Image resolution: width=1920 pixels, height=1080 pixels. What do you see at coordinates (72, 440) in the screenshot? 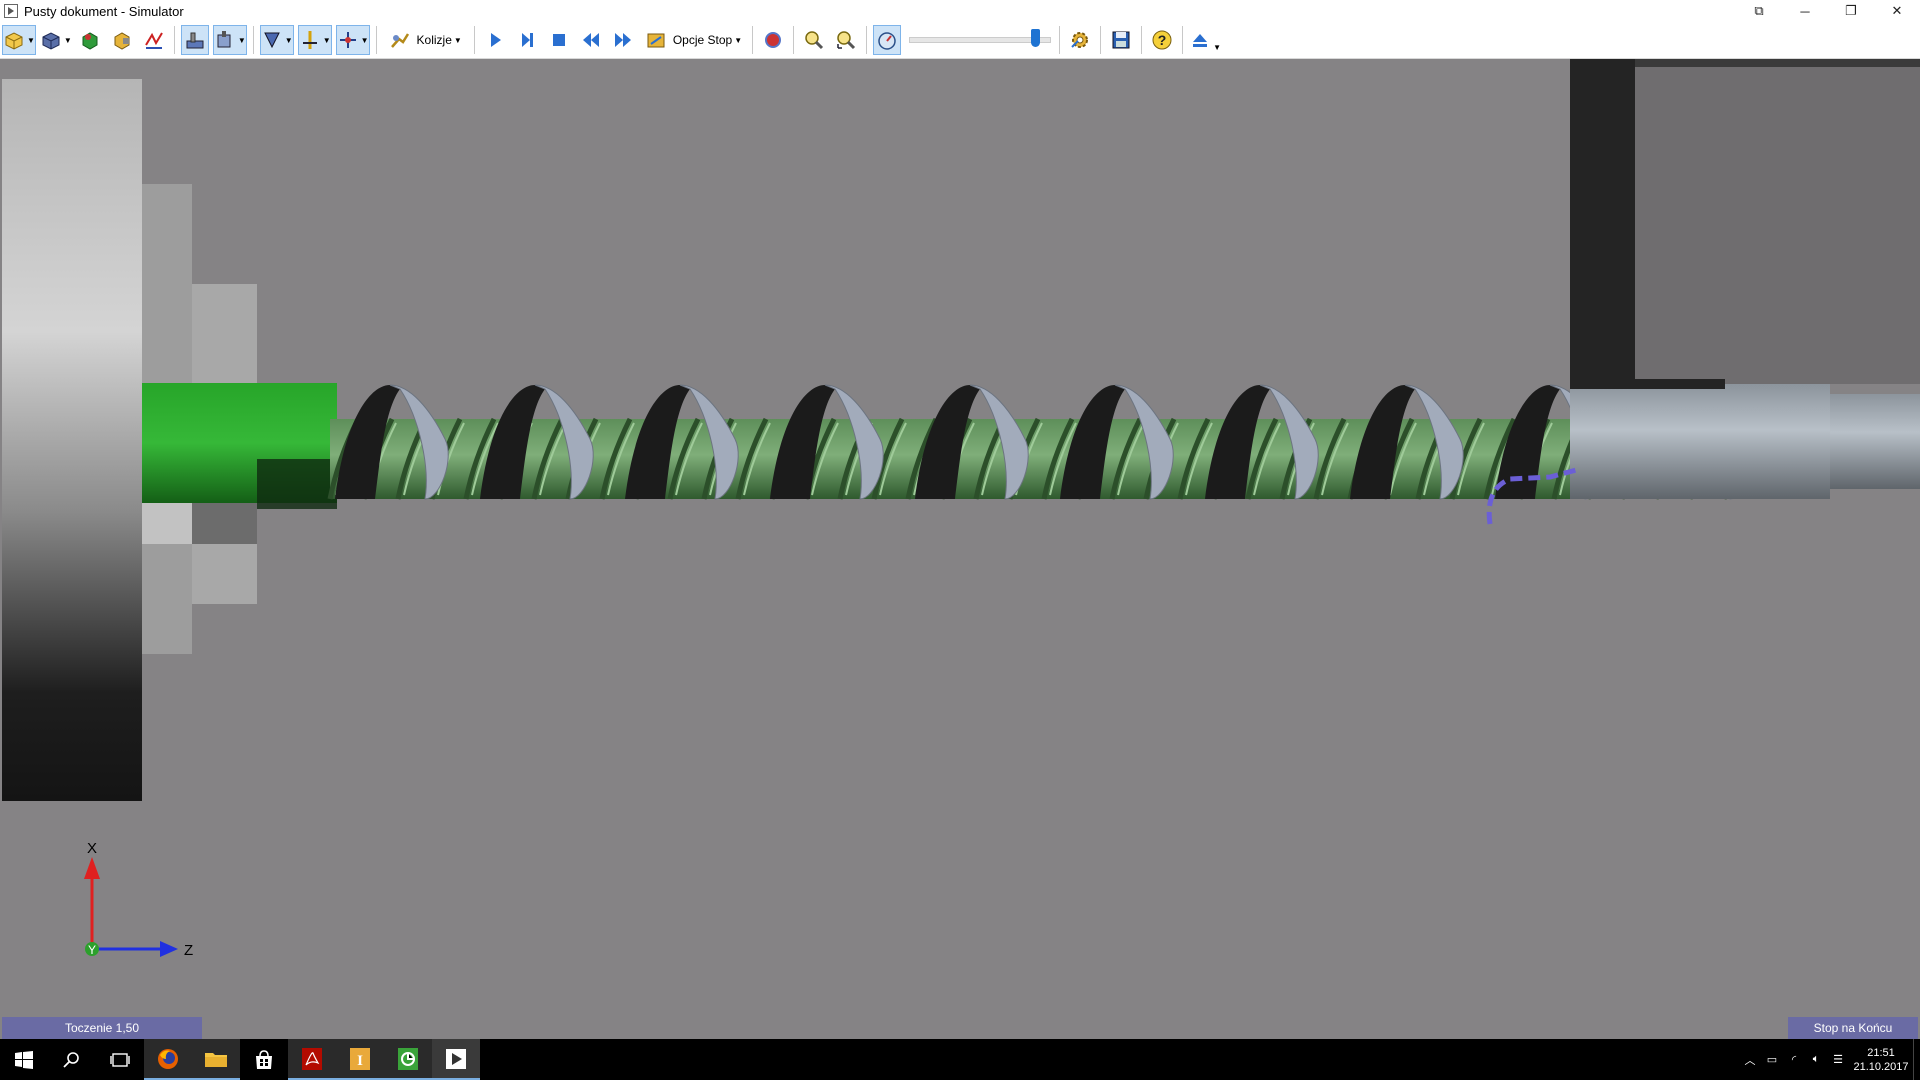
I see `chuck-body` at bounding box center [72, 440].